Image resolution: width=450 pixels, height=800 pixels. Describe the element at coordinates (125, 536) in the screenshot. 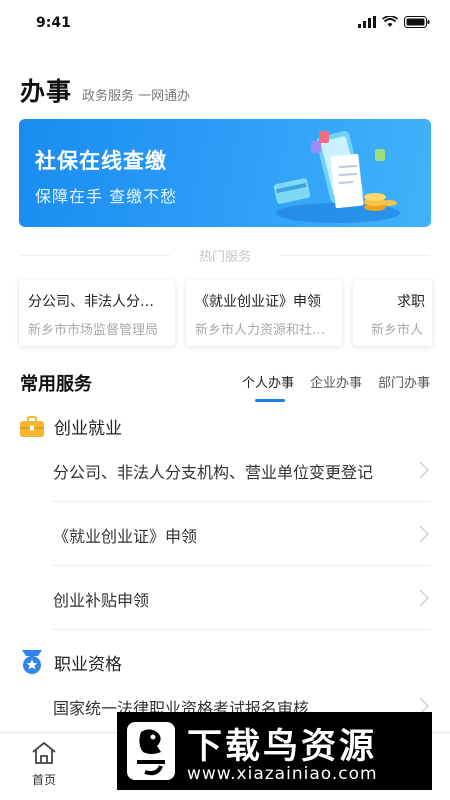

I see `service-item-label: 《就业创业证》申领` at that location.